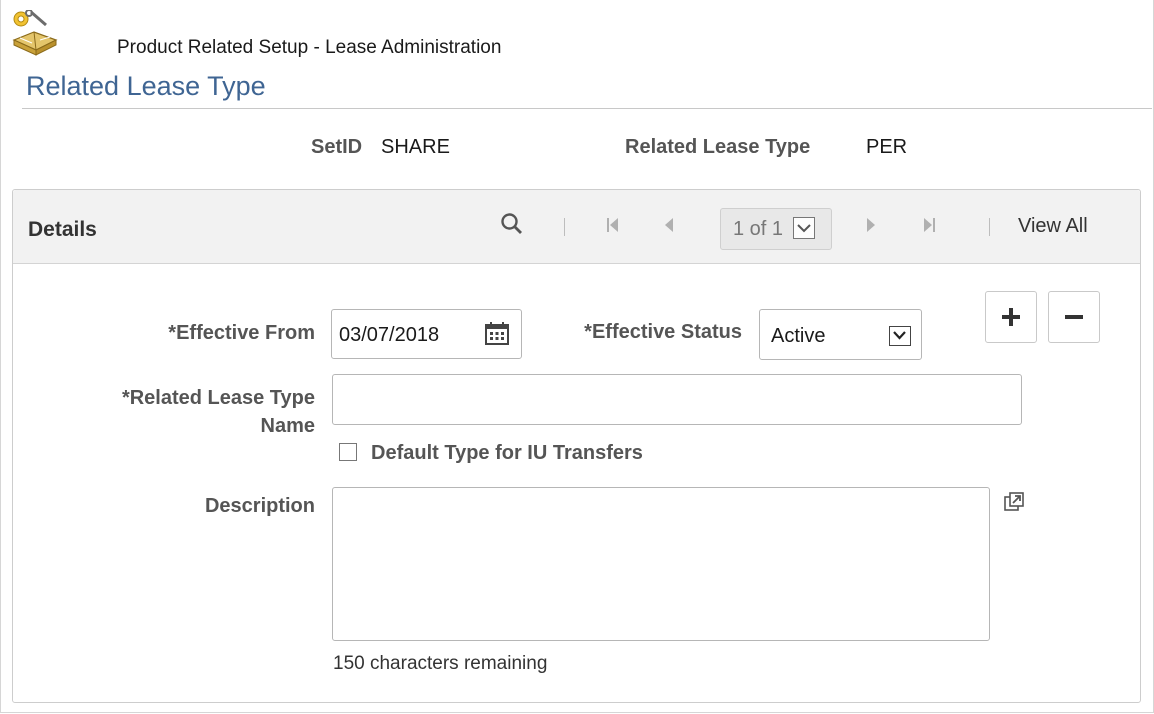 The width and height of the screenshot is (1154, 714). I want to click on label-line-1: *Related Lease Type, so click(218, 398).